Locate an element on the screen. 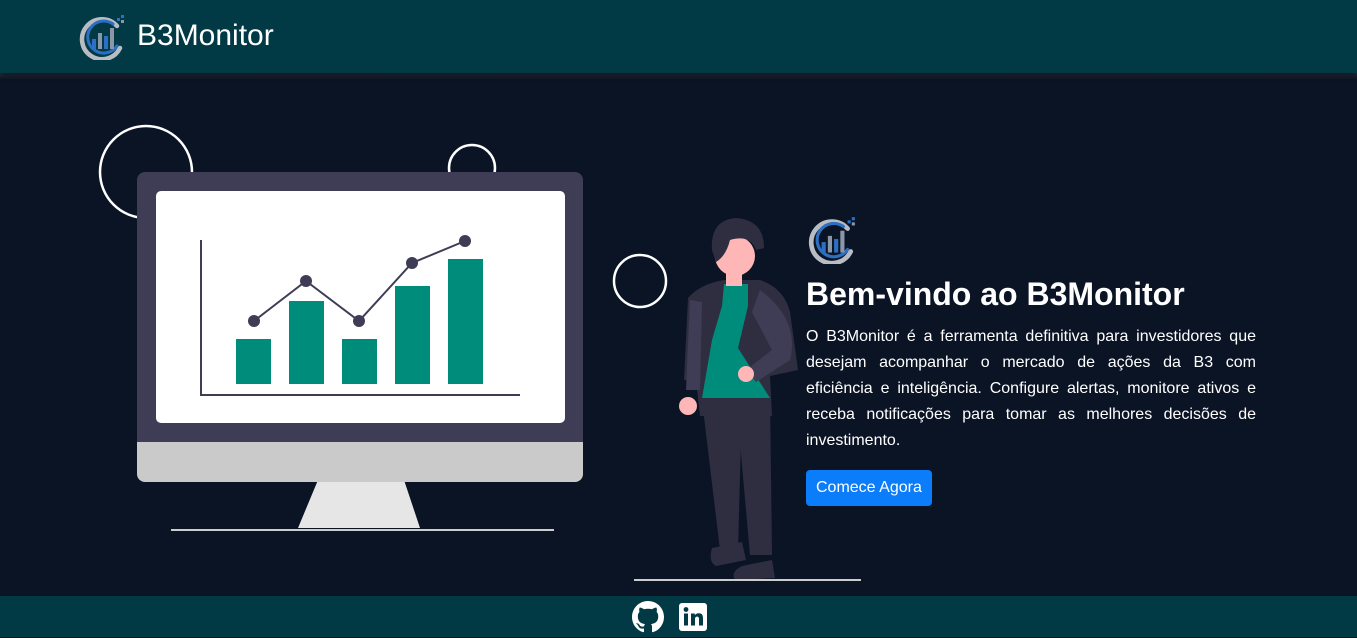 This screenshot has height=638, width=1357. github-link is located at coordinates (648, 617).